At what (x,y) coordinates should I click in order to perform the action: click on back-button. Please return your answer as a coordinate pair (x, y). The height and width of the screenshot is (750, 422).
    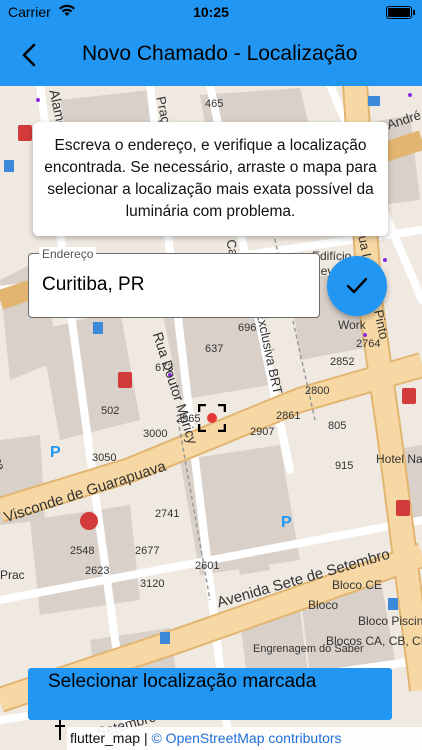
    Looking at the image, I should click on (29, 55).